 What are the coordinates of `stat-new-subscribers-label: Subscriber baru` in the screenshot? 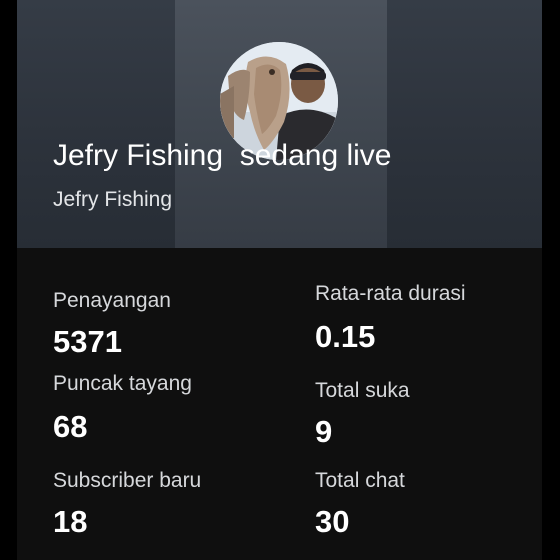 It's located at (127, 480).